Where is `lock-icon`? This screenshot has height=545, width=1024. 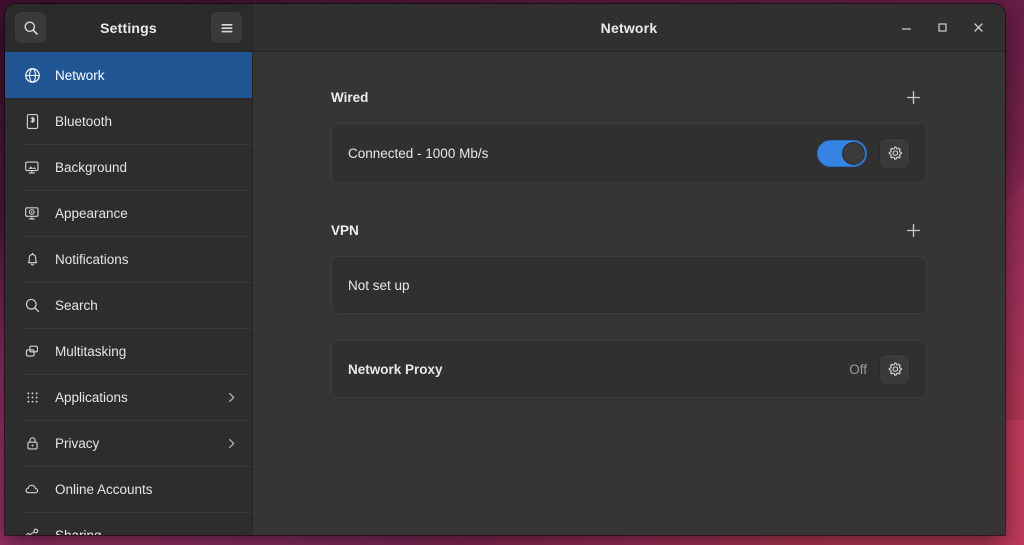
lock-icon is located at coordinates (32, 443).